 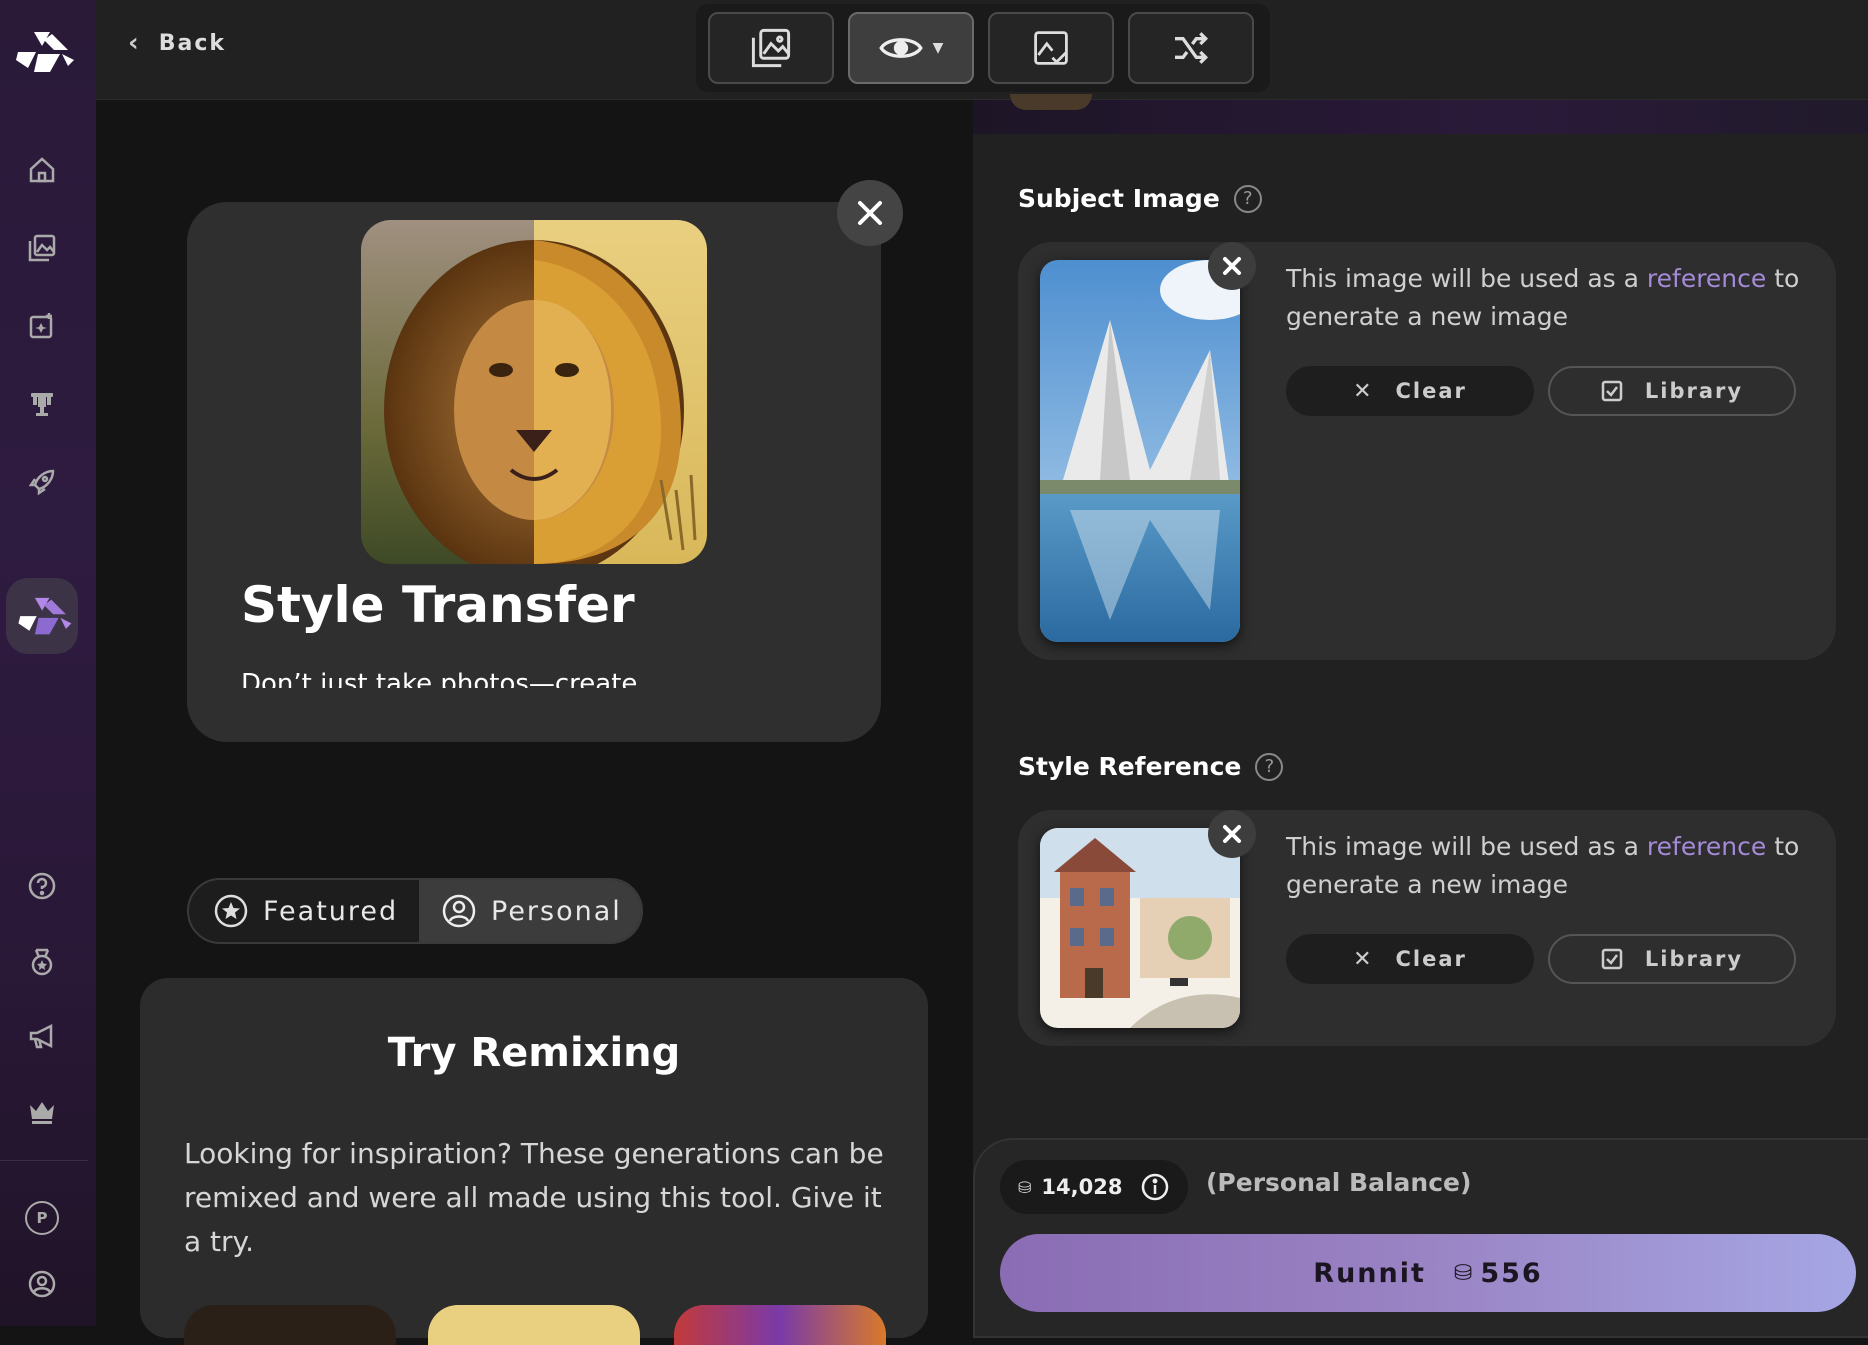 I want to click on view-toolbar: ▼, so click(x=983, y=48).